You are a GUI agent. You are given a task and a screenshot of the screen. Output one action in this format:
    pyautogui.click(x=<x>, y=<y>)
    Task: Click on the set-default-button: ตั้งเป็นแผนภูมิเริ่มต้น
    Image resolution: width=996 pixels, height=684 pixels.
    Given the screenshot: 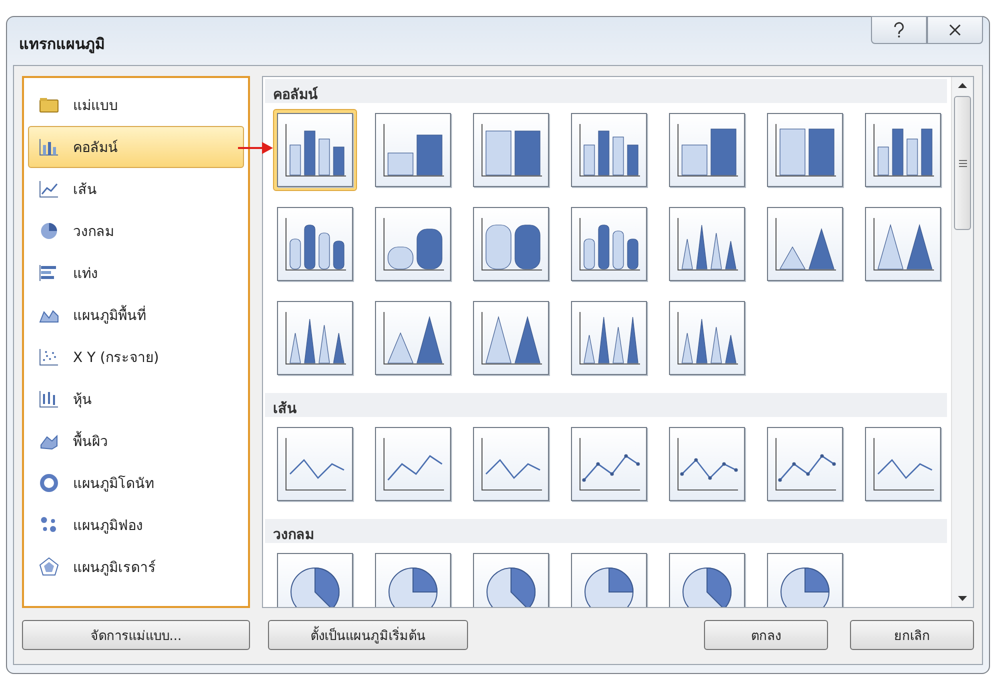 What is the action you would take?
    pyautogui.click(x=368, y=635)
    